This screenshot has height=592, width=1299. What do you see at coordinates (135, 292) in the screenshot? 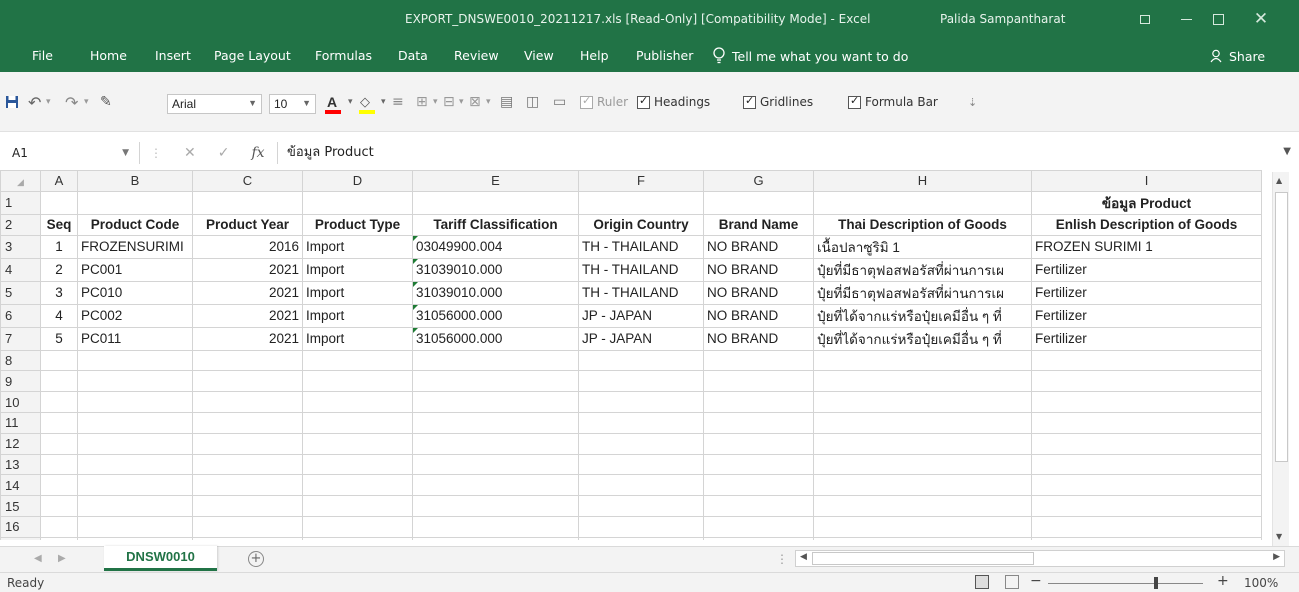
I see `cell-product-code: PC010` at bounding box center [135, 292].